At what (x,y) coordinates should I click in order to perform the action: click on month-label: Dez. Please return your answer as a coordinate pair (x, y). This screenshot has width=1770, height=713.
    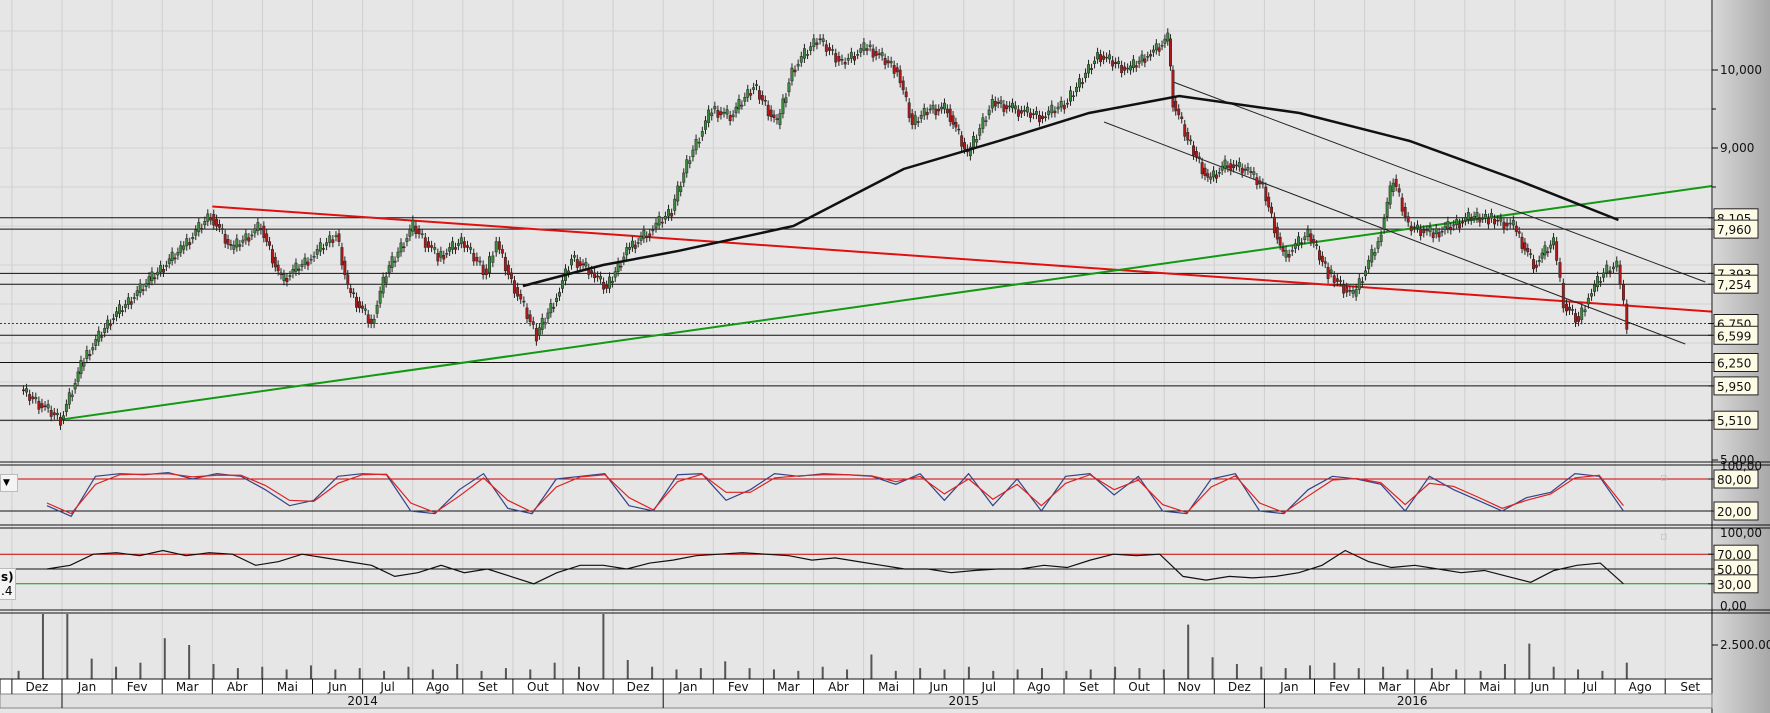
    Looking at the image, I should click on (638, 687).